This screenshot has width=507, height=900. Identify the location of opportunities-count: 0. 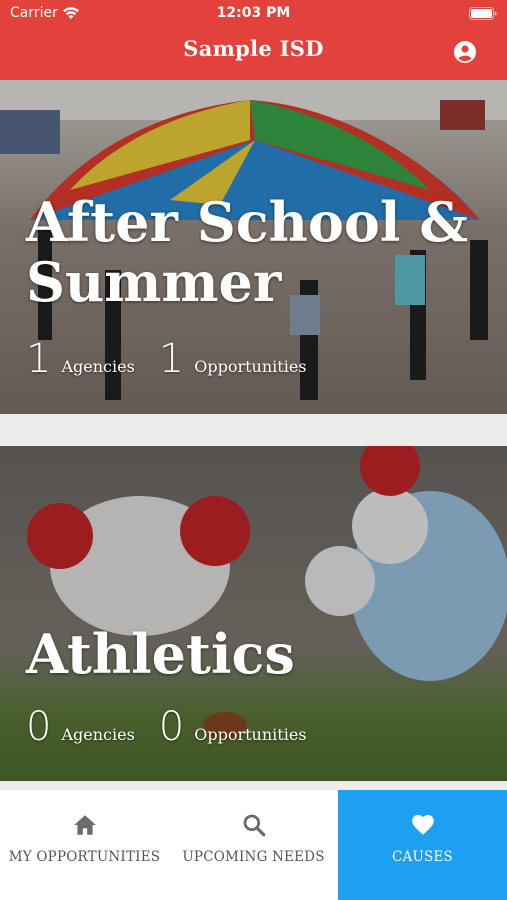
(171, 727).